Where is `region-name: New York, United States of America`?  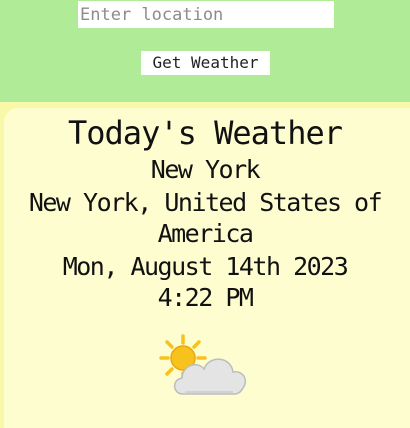 region-name: New York, United States of America is located at coordinates (205, 218).